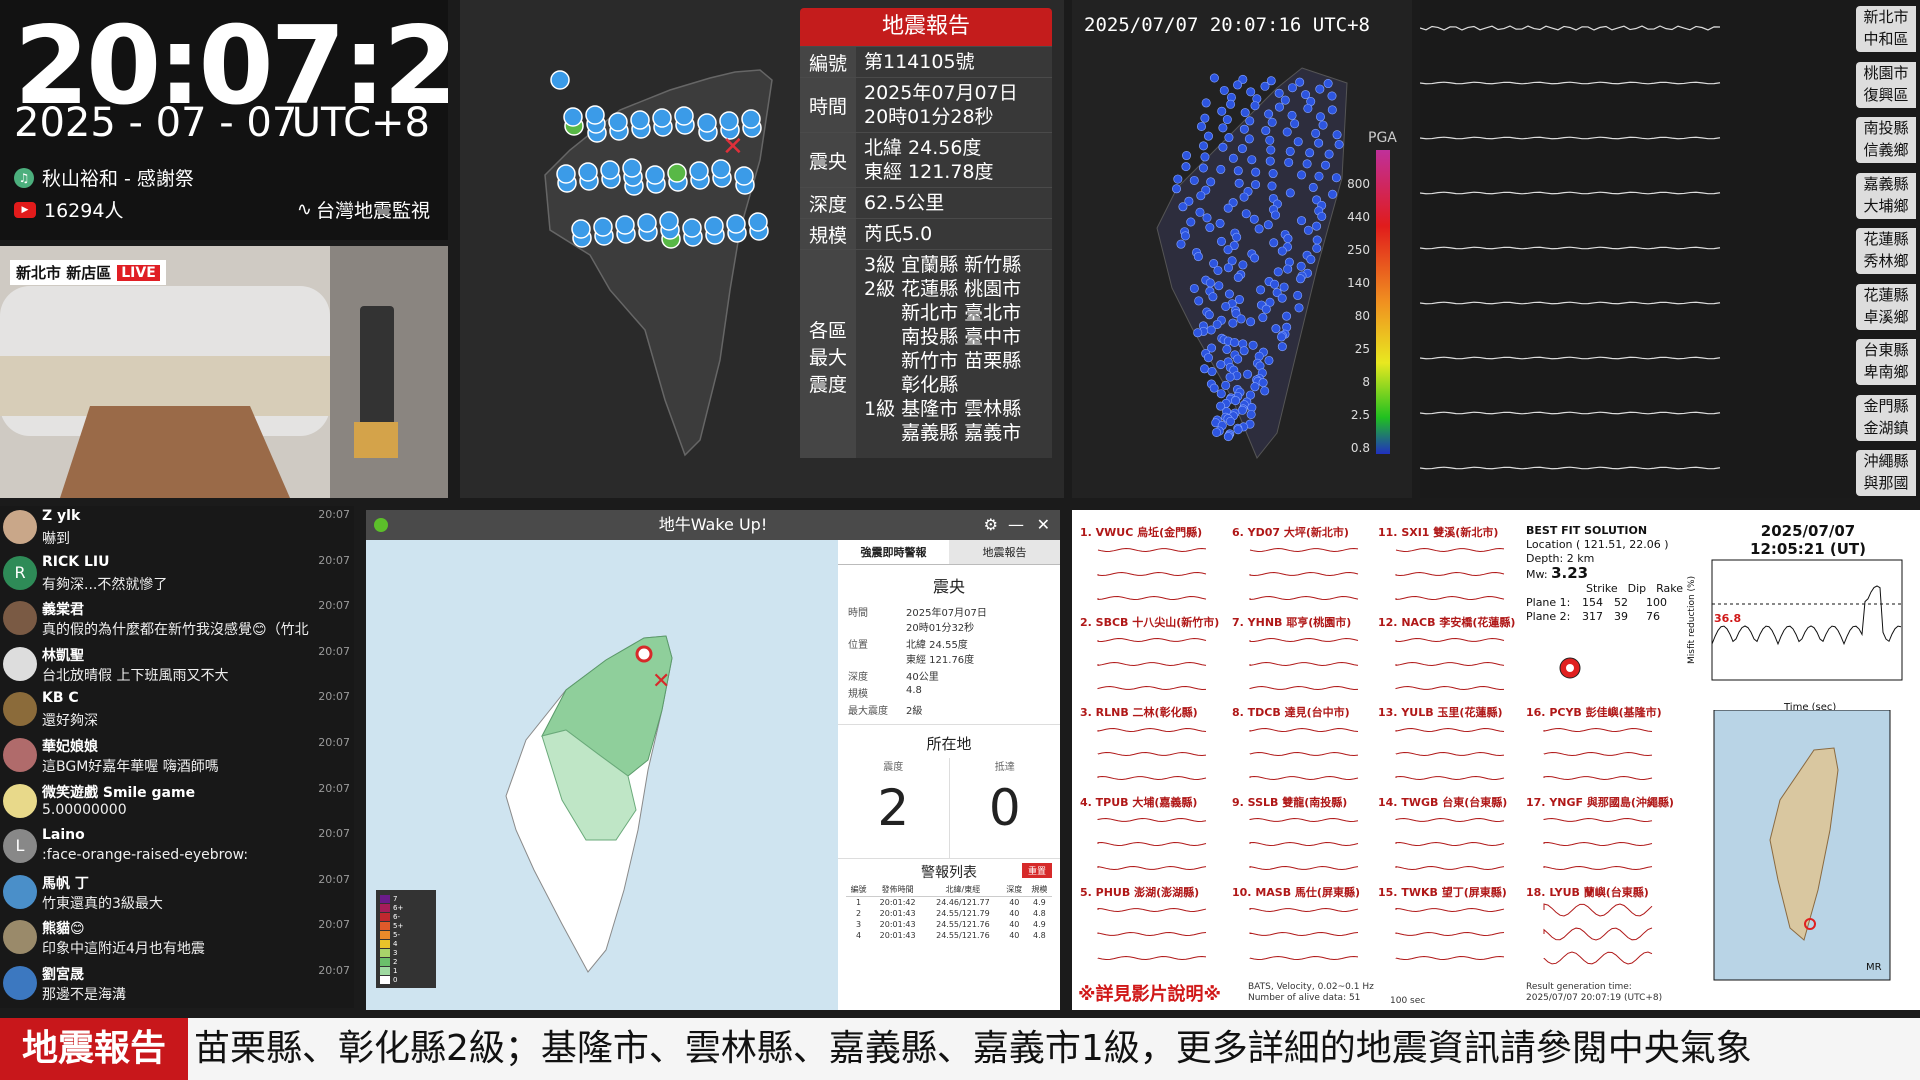 The height and width of the screenshot is (1080, 1920). Describe the element at coordinates (177, 711) in the screenshot. I see `chat-message: KB C 還好夠深 20:07` at that location.